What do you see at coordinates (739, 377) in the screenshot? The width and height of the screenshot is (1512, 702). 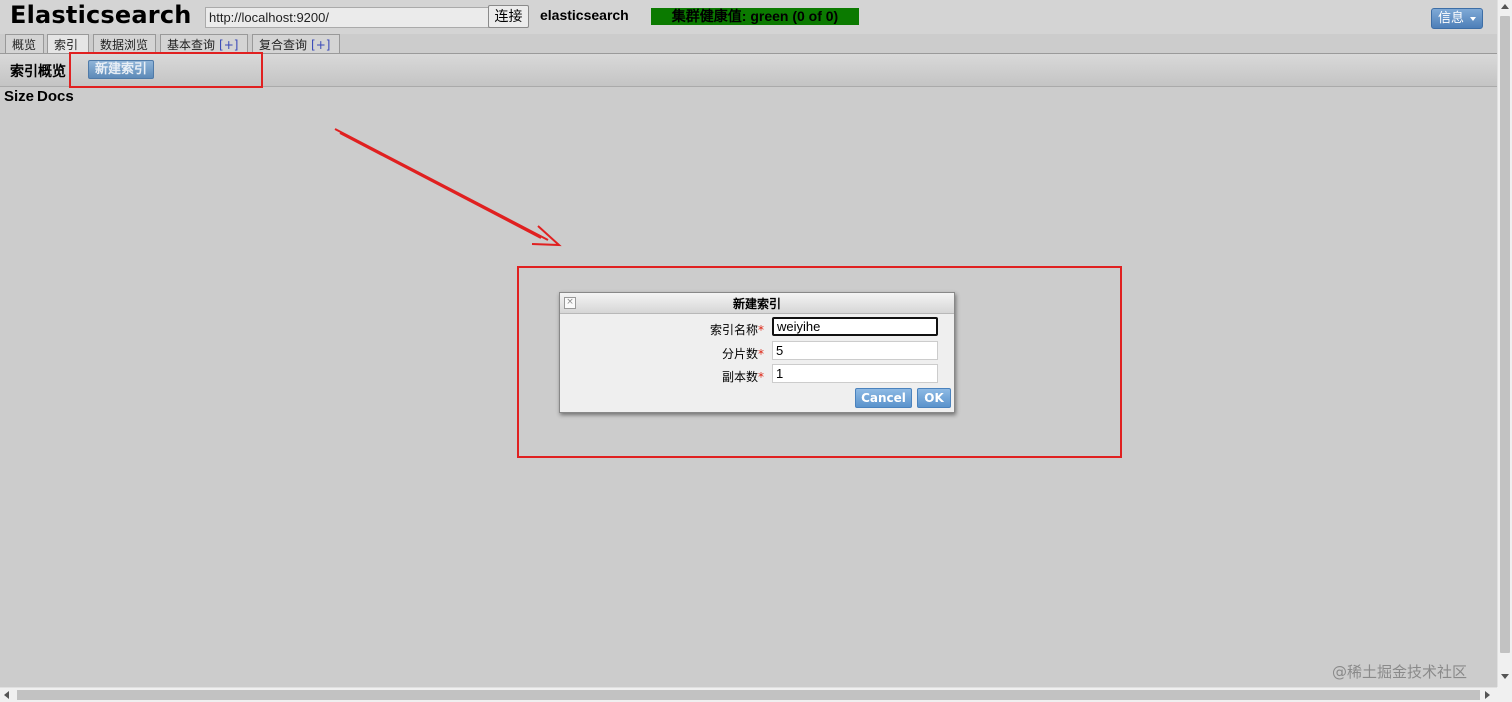 I see `field-label-text: 副本数` at bounding box center [739, 377].